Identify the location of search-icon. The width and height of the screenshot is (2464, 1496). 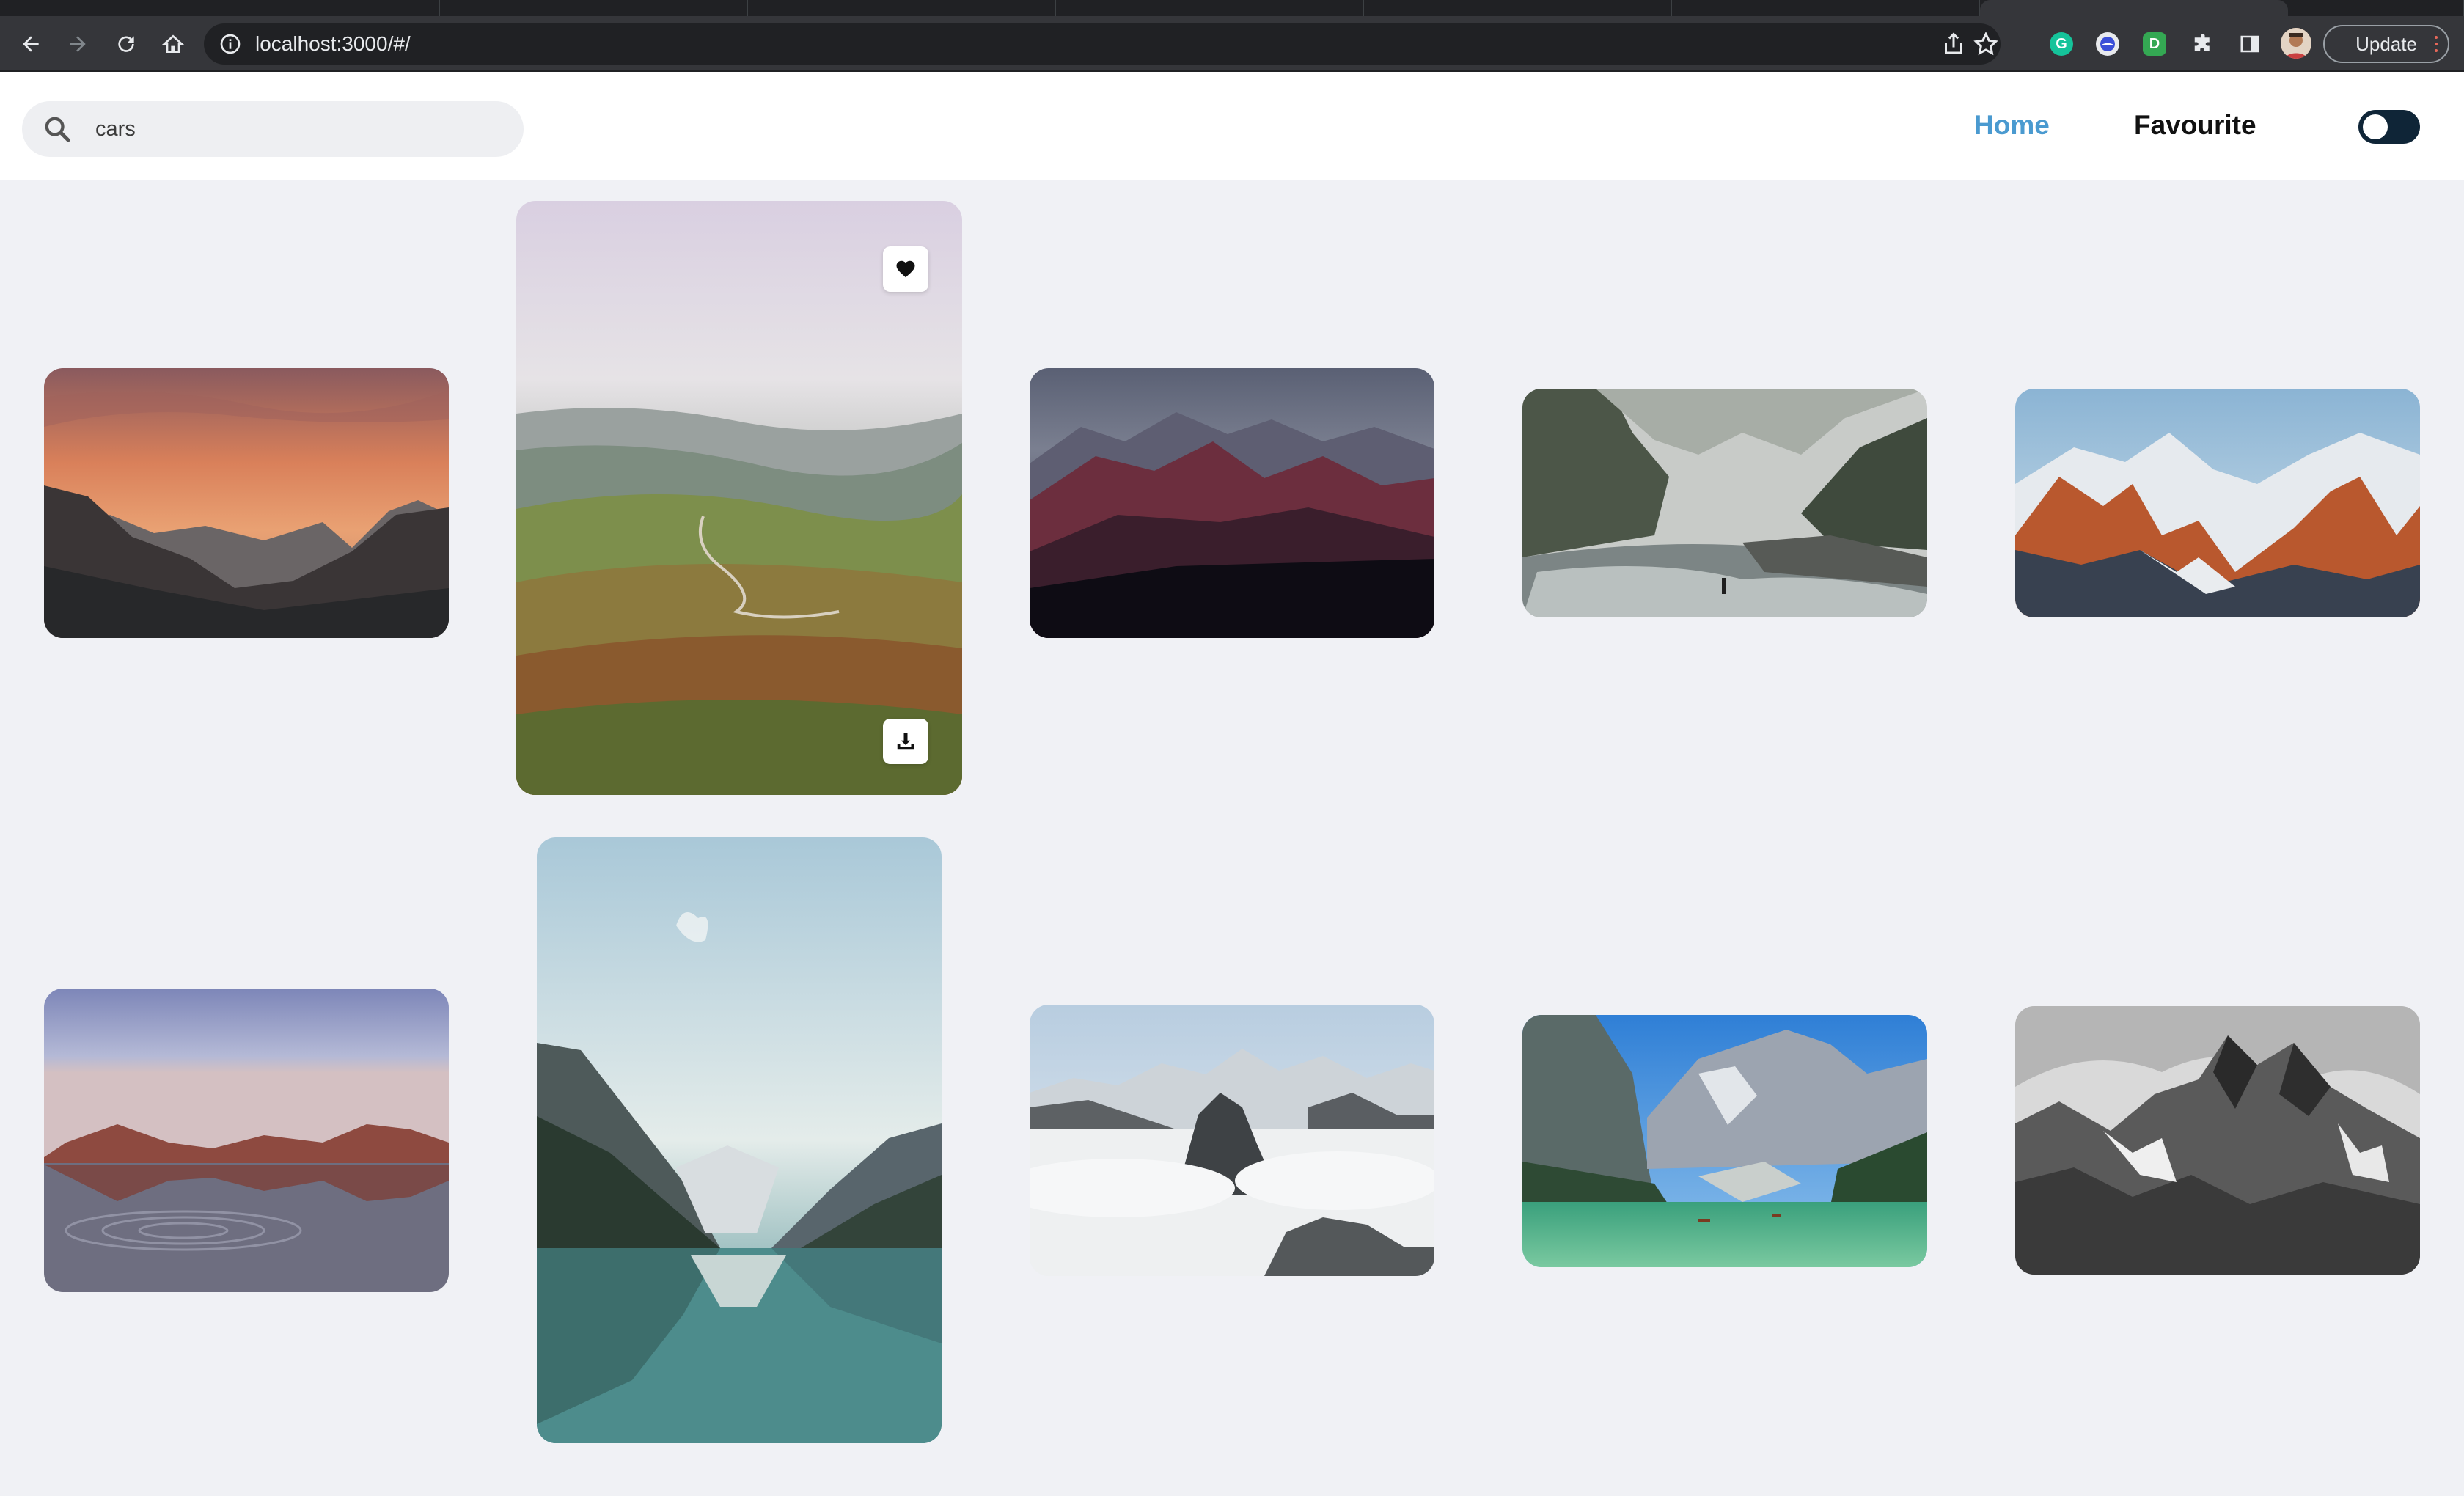
(57, 129).